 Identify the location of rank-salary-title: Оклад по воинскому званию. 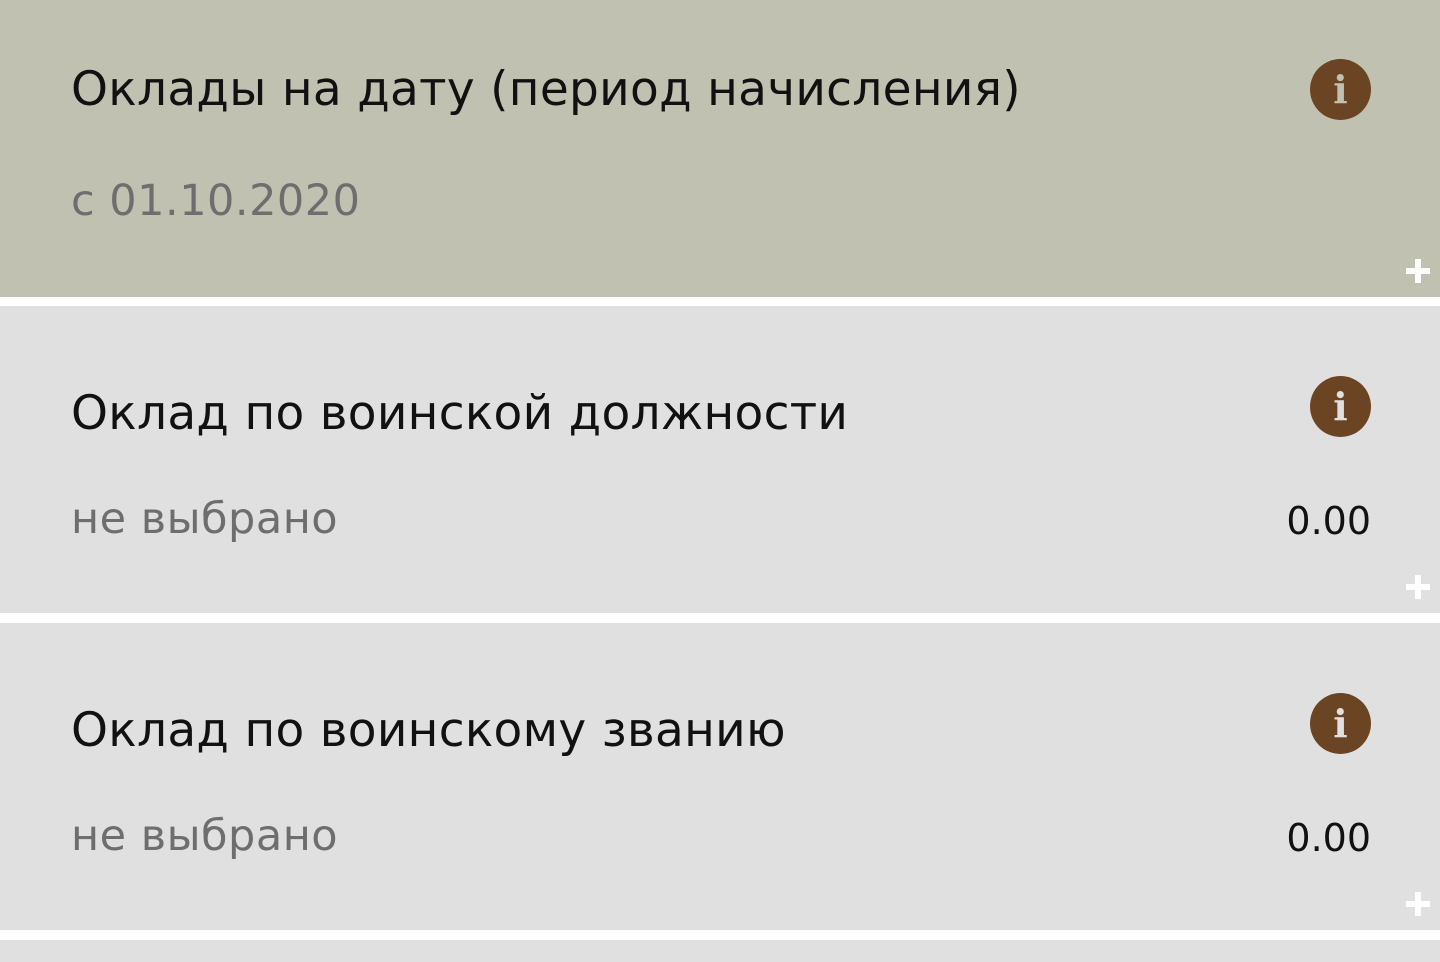
(428, 730).